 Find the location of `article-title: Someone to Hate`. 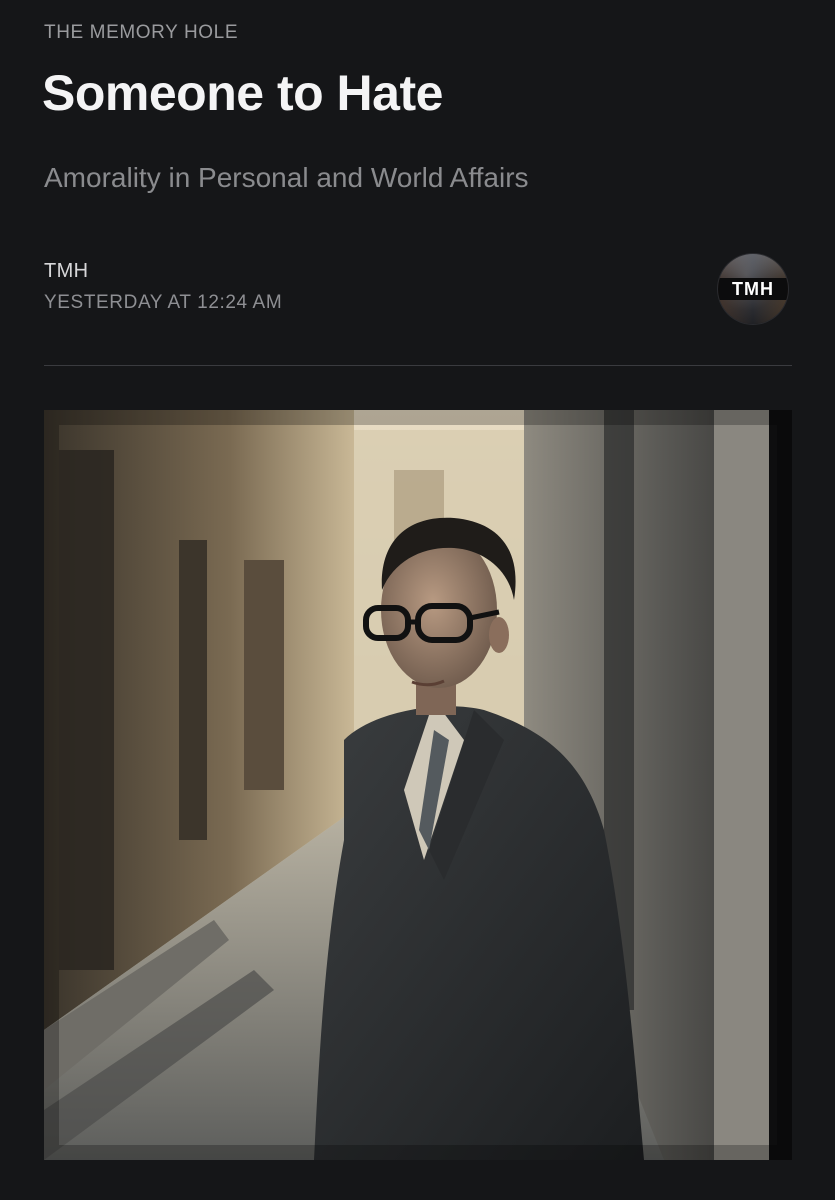

article-title: Someone to Hate is located at coordinates (242, 93).